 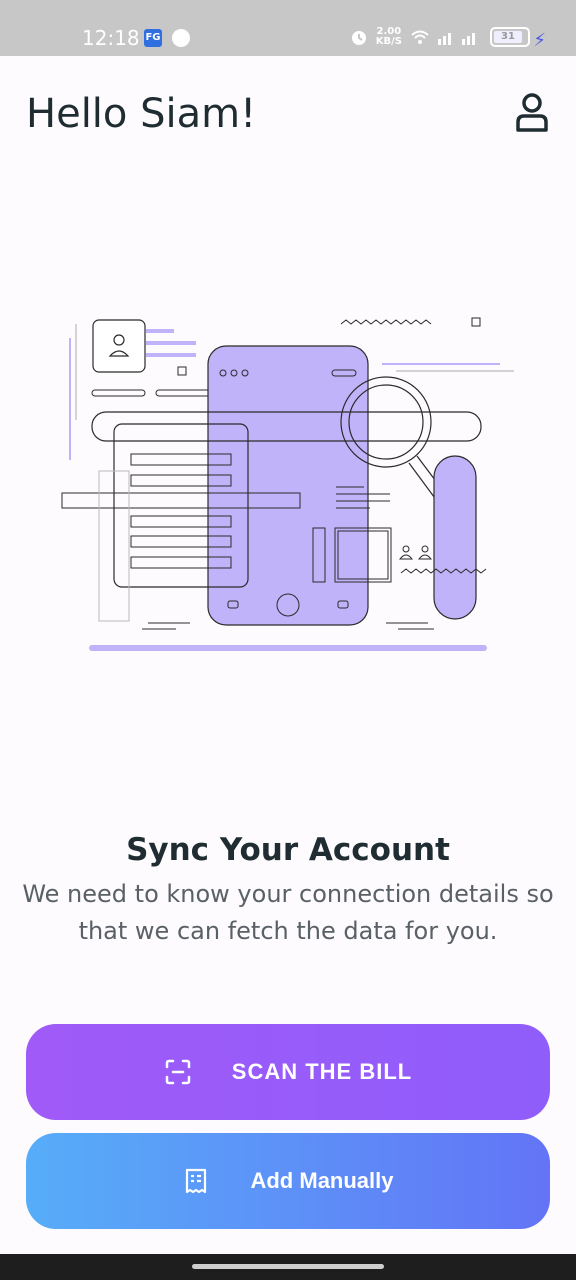 I want to click on home-gesture-handle, so click(x=288, y=1266).